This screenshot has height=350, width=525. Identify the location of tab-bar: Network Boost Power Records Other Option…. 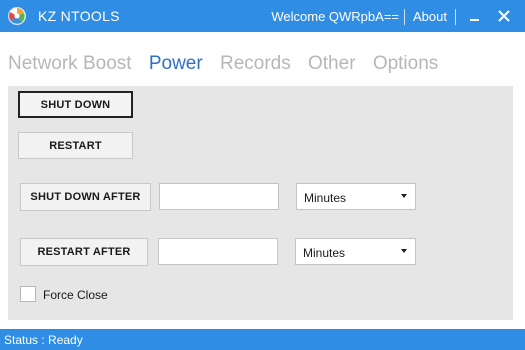
(229, 65).